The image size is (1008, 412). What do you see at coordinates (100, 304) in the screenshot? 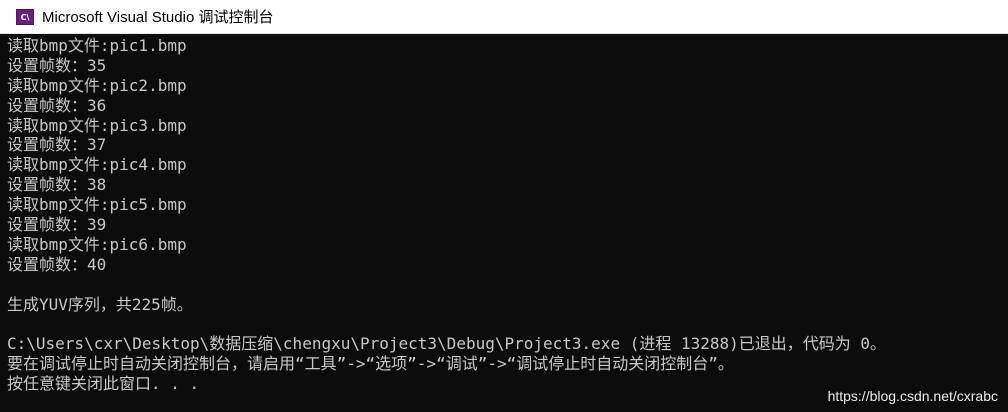
I see `console-line: 生成YUV序列，共225帧。` at bounding box center [100, 304].